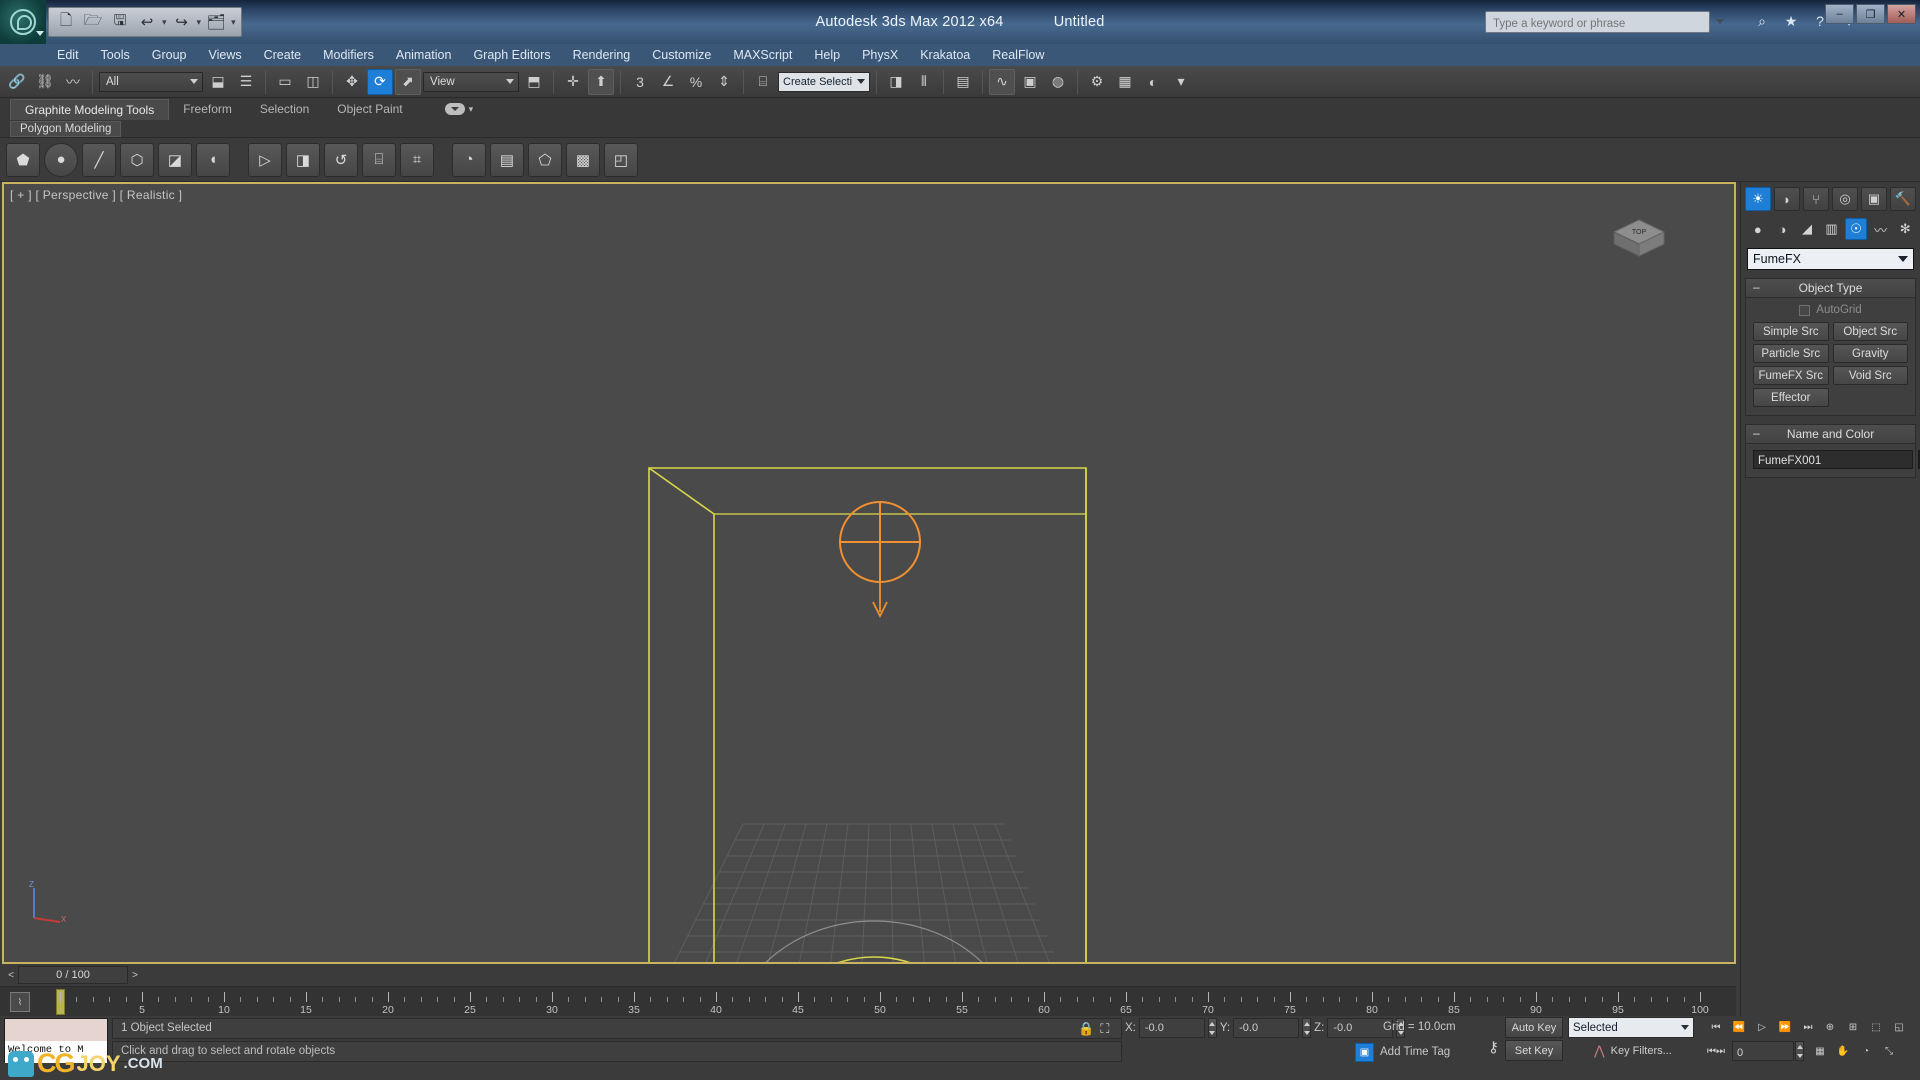 The width and height of the screenshot is (1920, 1080). Describe the element at coordinates (880, 55) in the screenshot. I see `menu-item-physx: PhysX` at that location.